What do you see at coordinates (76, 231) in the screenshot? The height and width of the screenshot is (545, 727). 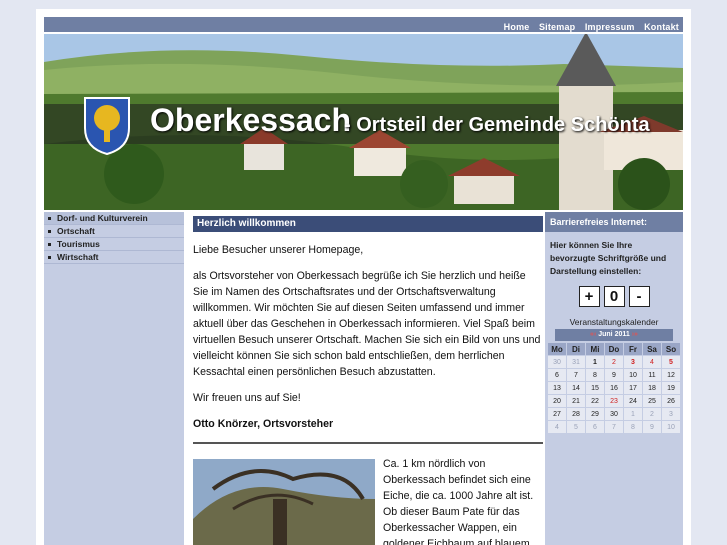 I see `sidebar-item-label: Ortschaft` at bounding box center [76, 231].